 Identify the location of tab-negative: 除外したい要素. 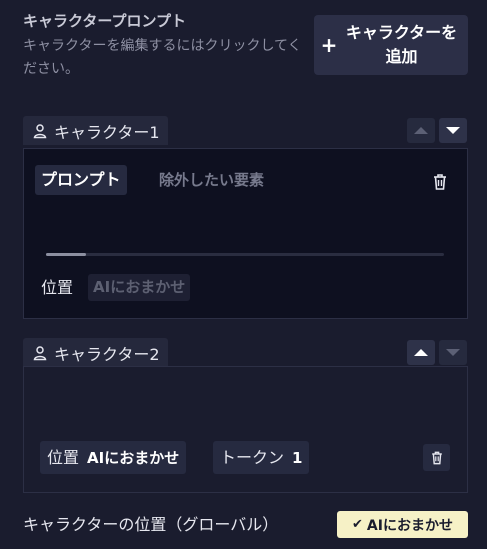
(211, 180).